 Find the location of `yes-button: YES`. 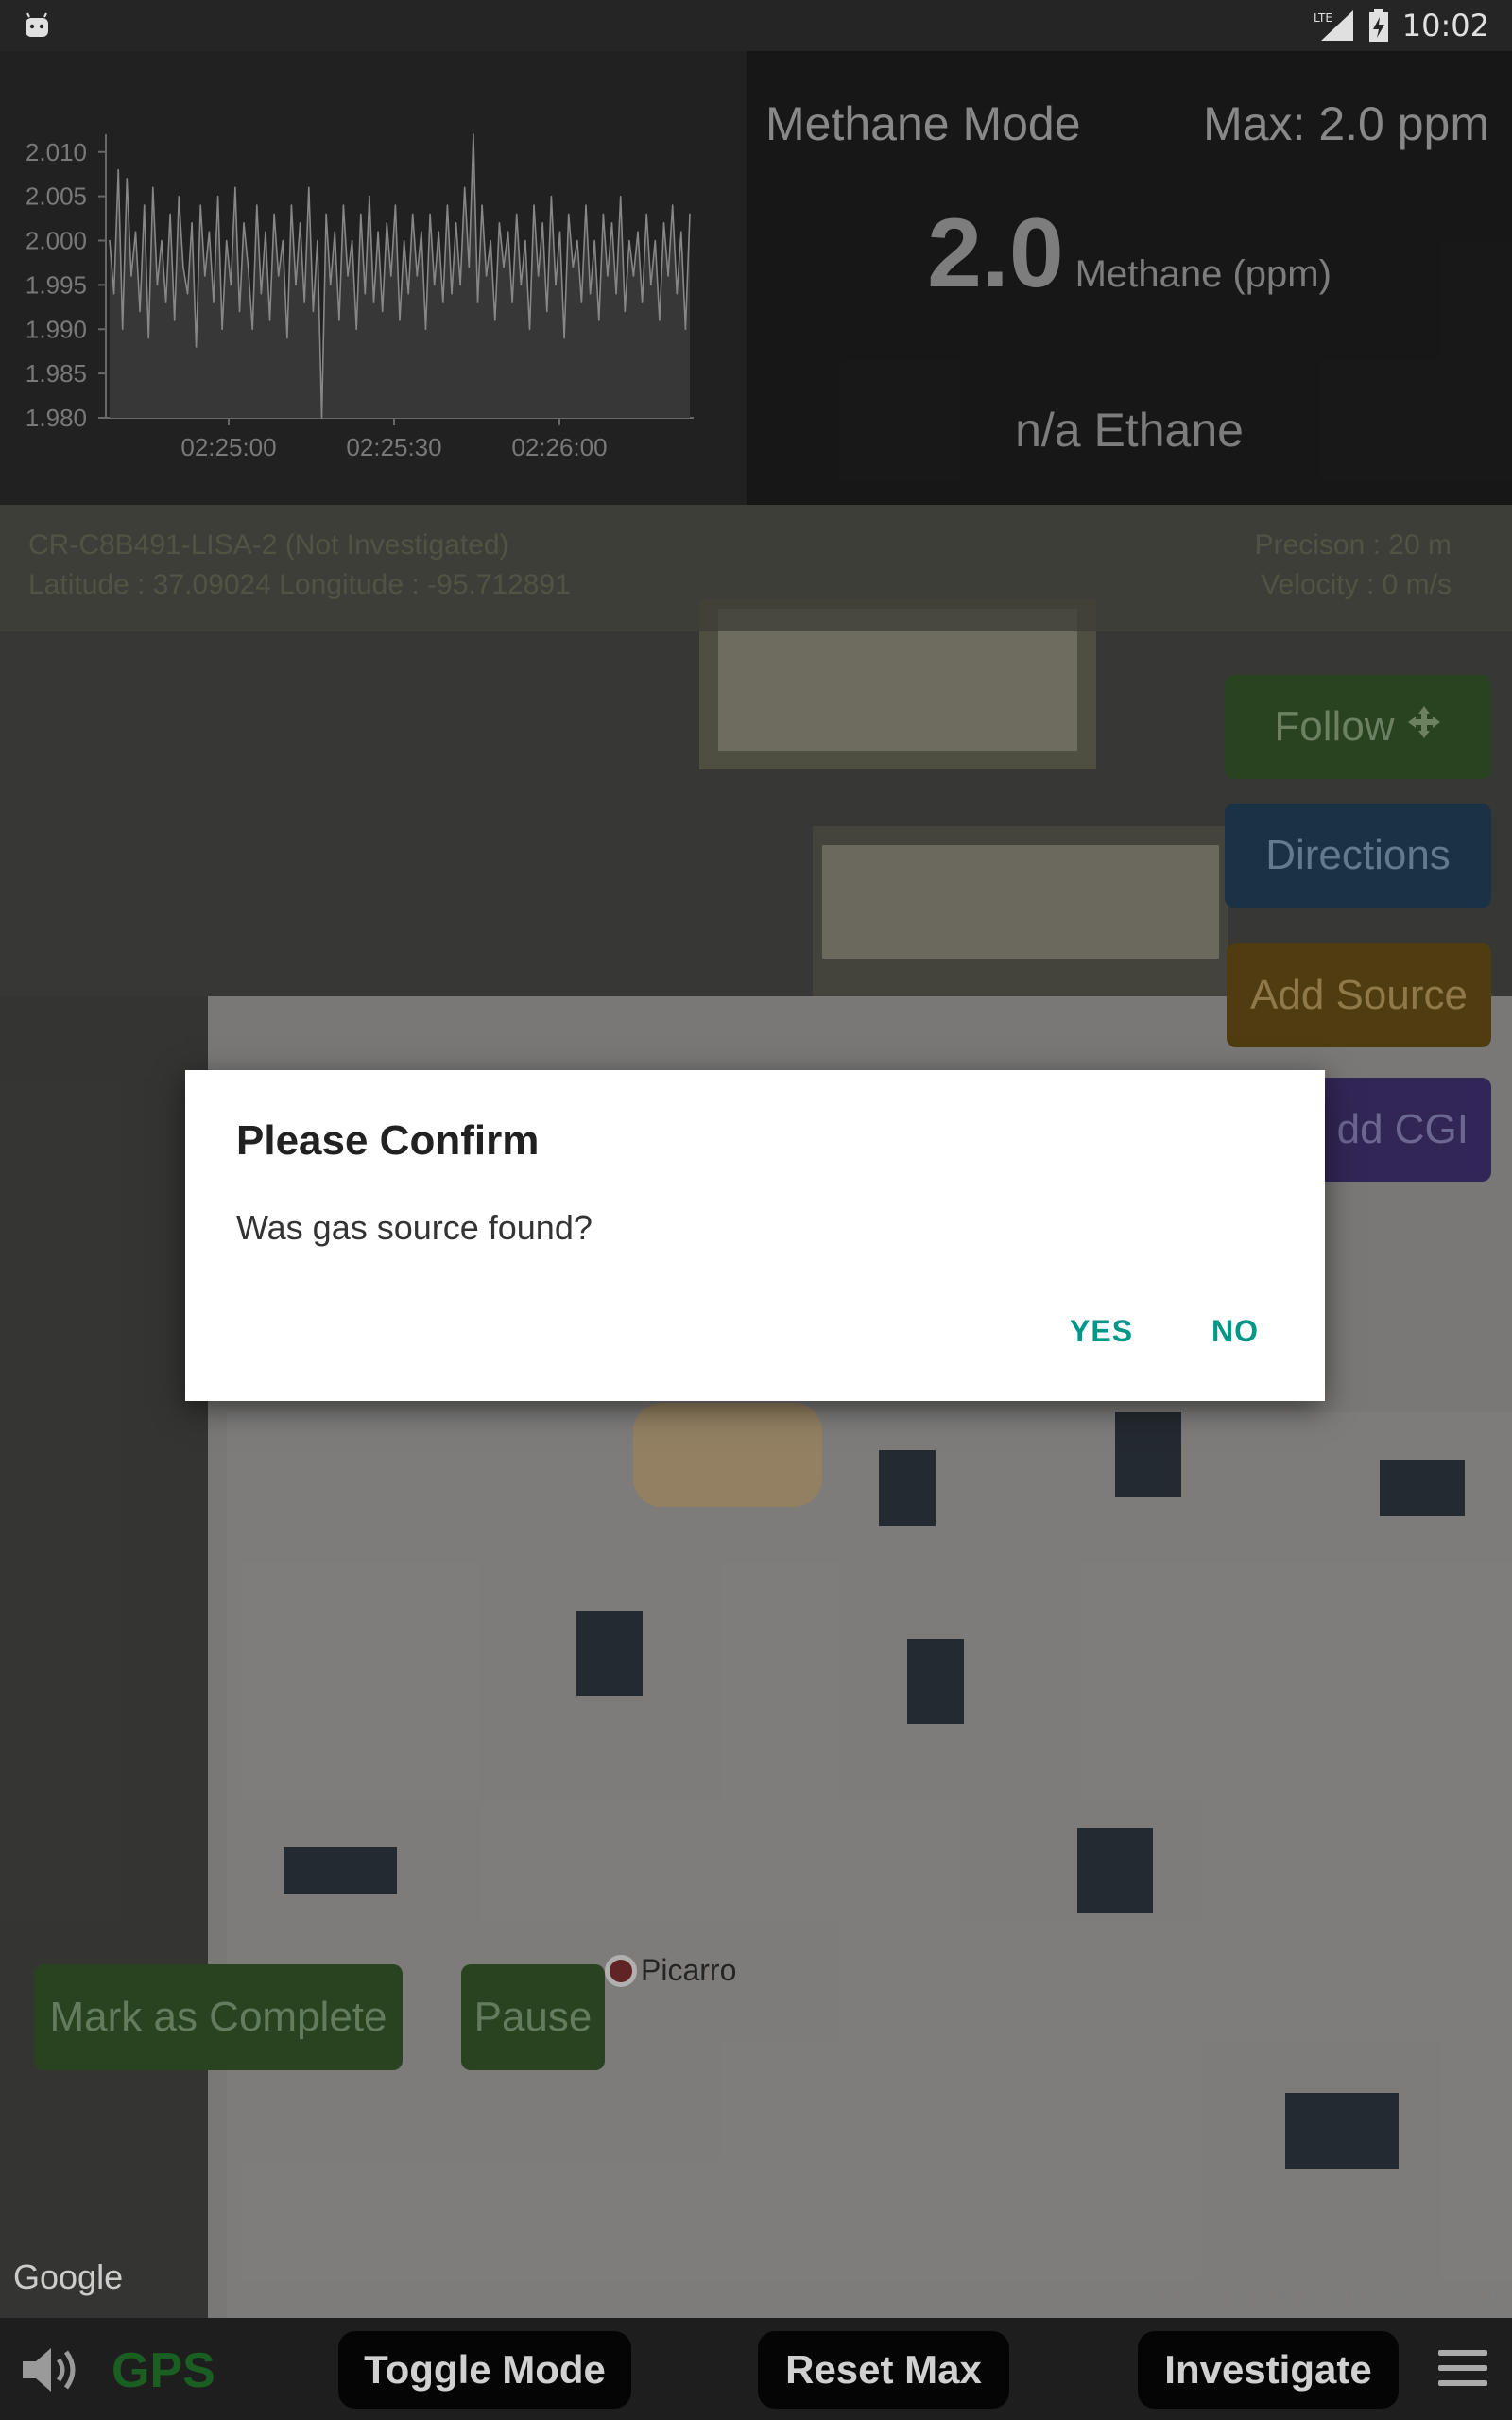

yes-button: YES is located at coordinates (1101, 1331).